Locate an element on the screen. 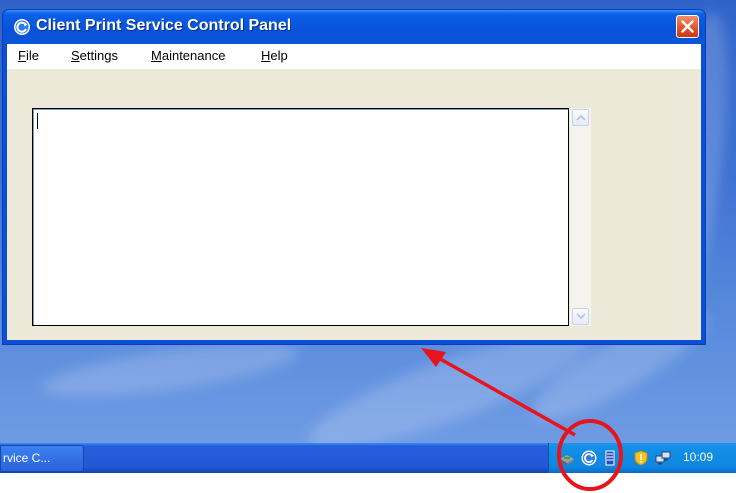 This screenshot has width=736, height=493. system-tray: 10:09 is located at coordinates (642, 458).